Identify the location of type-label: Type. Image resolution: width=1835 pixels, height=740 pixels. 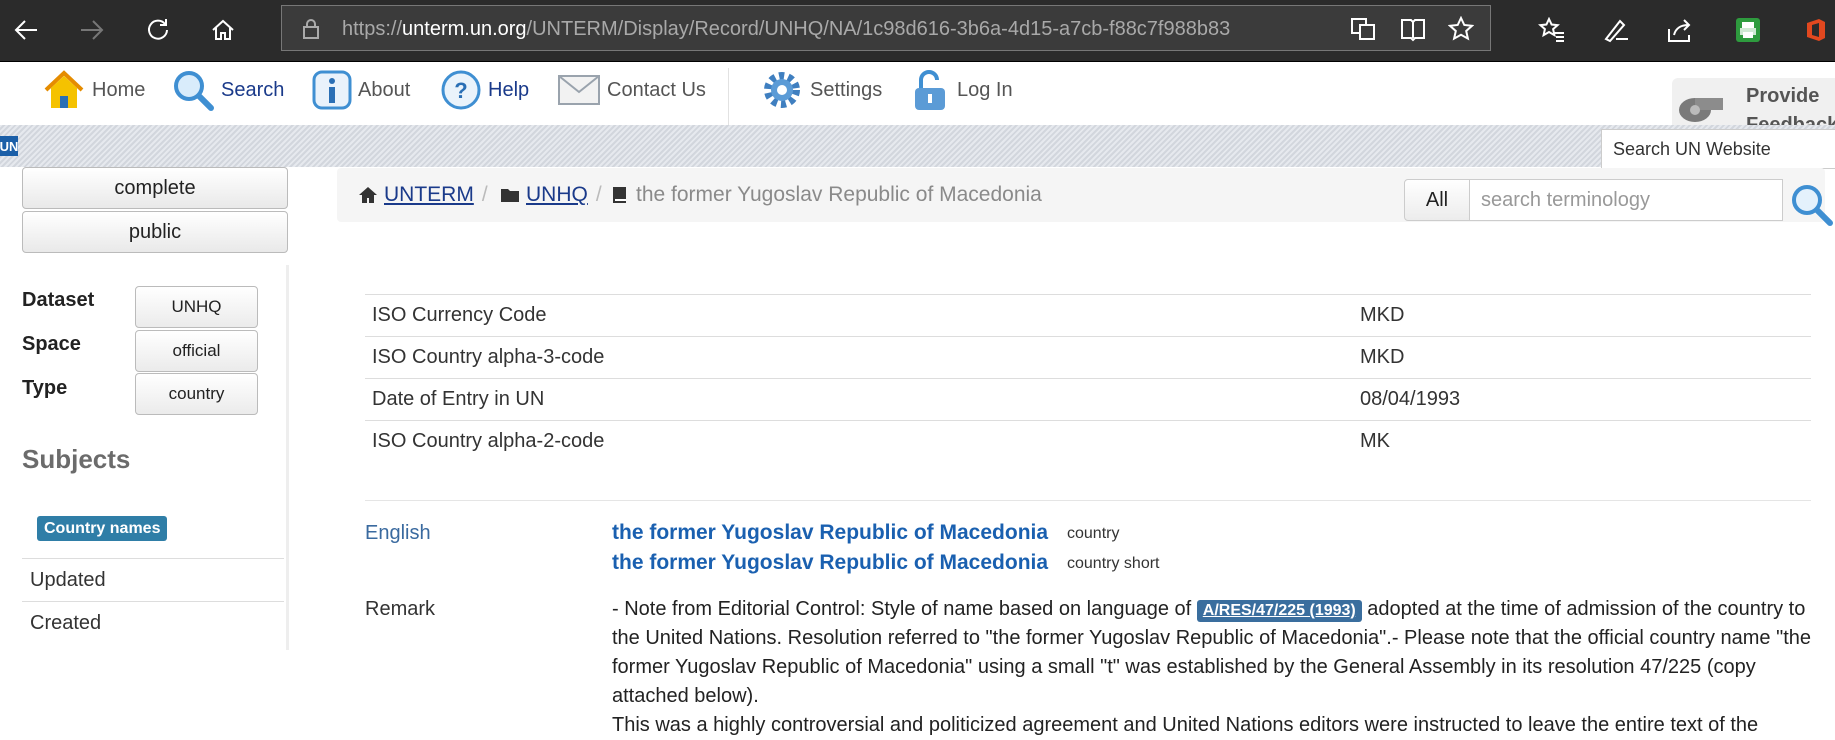
(45, 388).